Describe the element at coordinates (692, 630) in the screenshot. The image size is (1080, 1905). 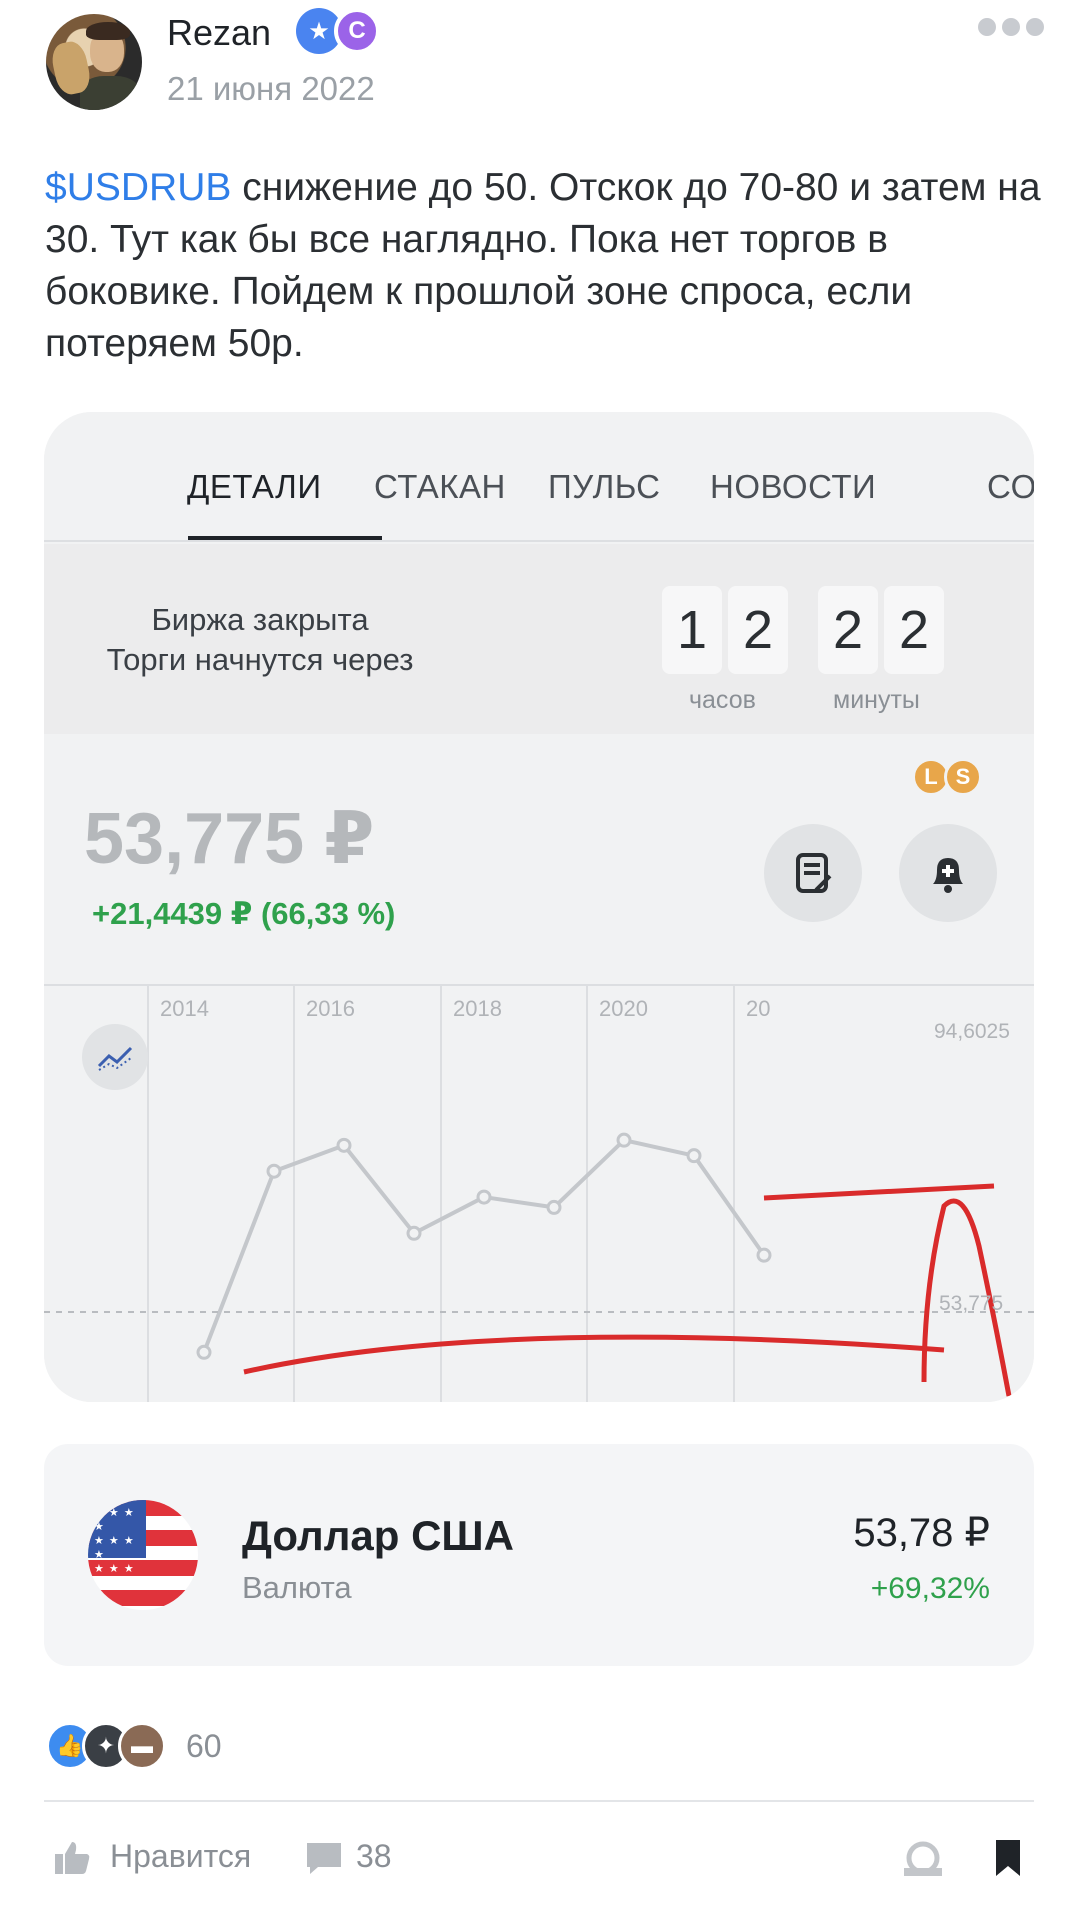
I see `hours-digit: 1` at that location.